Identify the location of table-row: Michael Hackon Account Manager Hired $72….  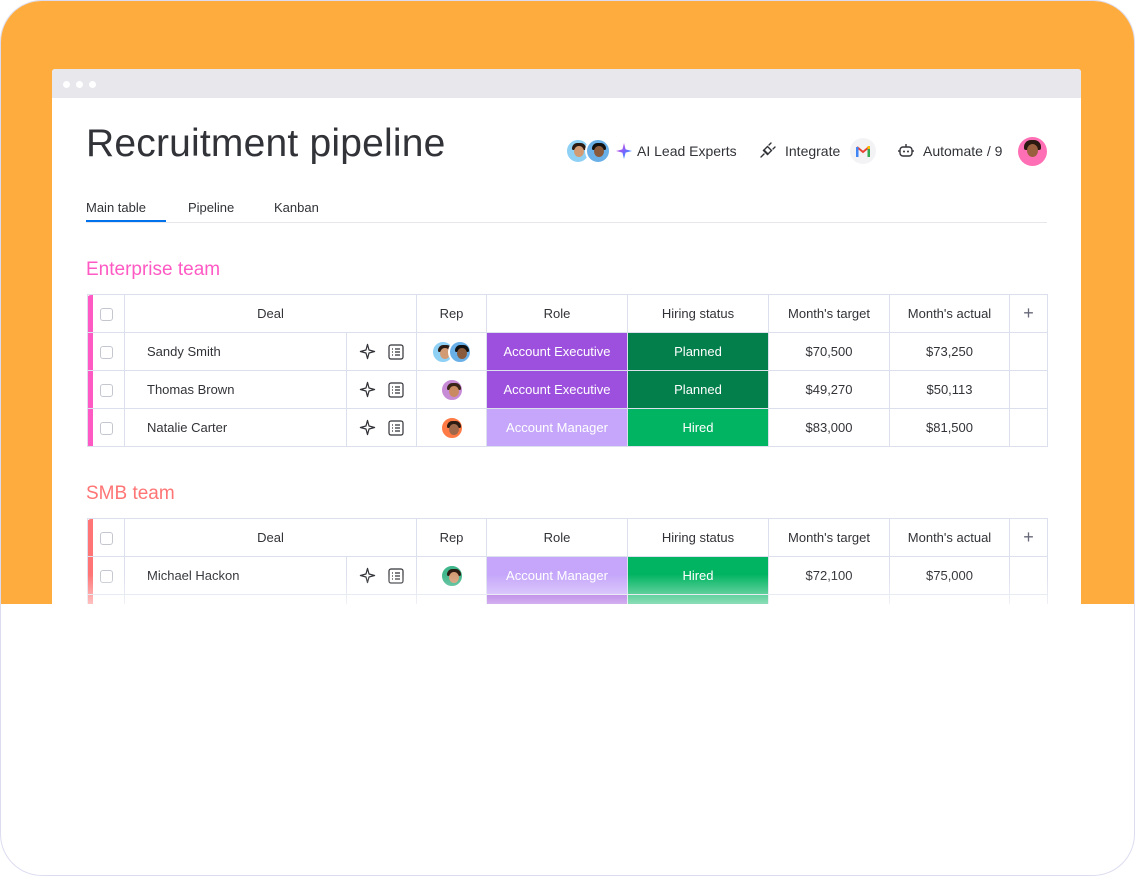
(567, 575).